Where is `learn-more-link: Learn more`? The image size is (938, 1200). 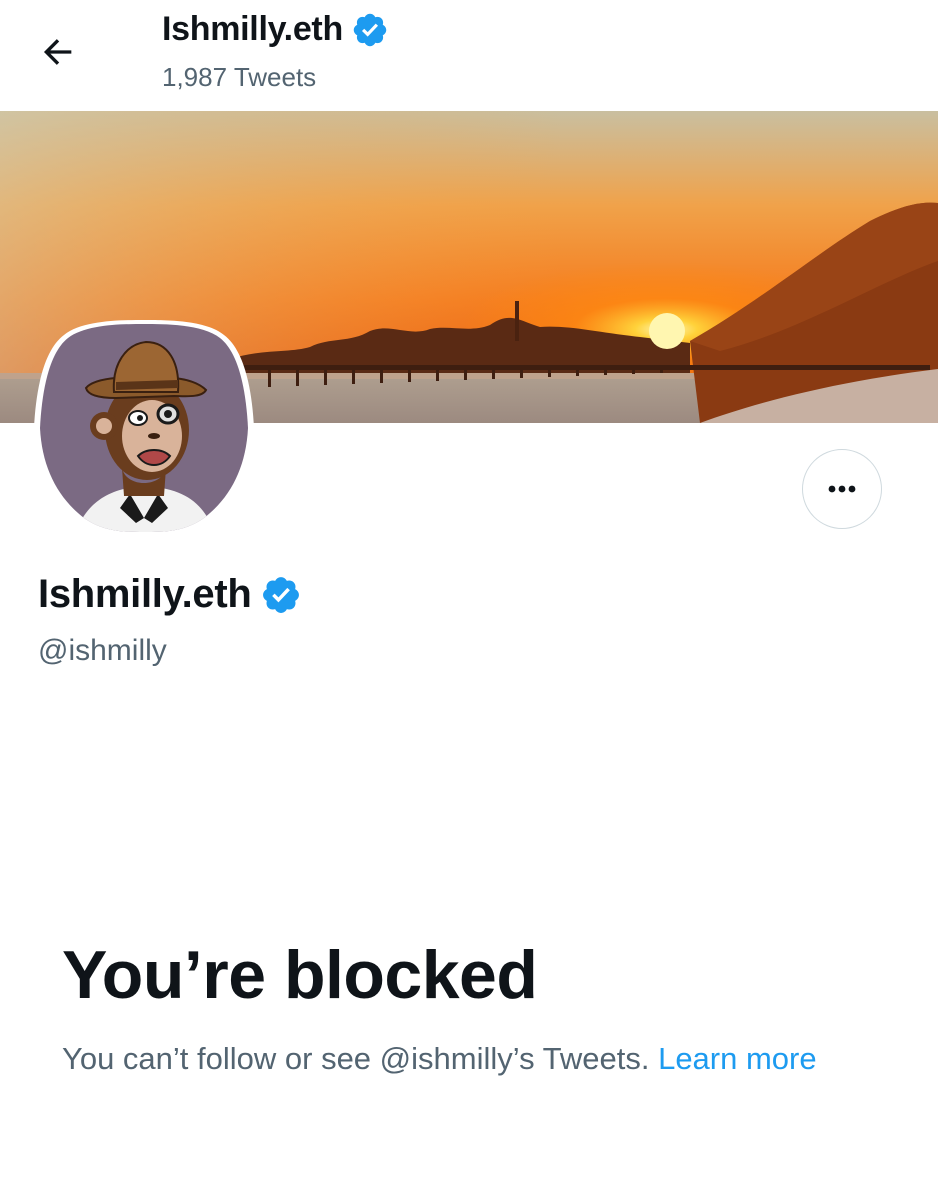
learn-more-link: Learn more is located at coordinates (737, 1058).